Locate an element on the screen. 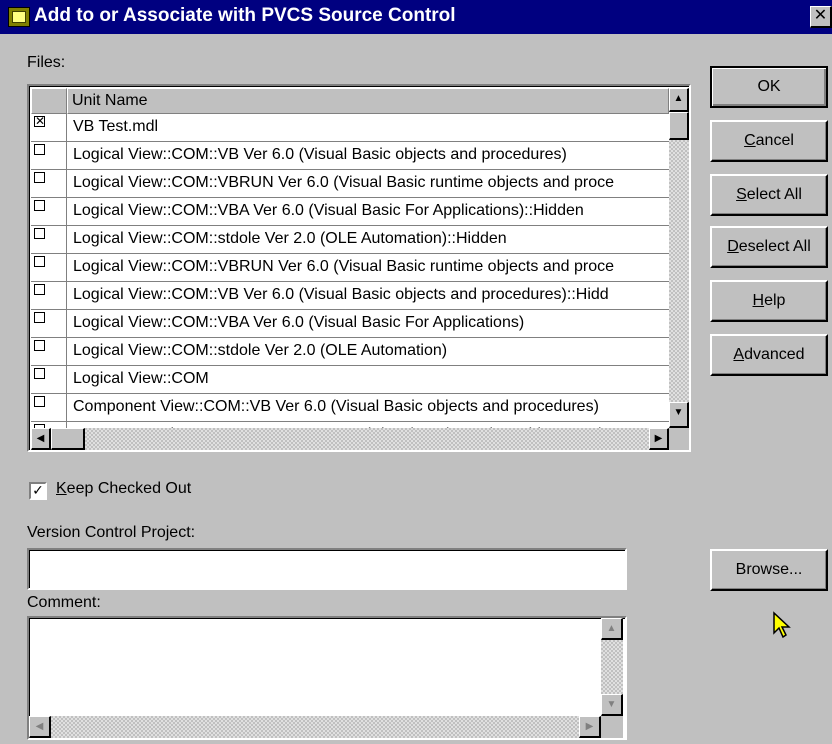 This screenshot has width=832, height=744. select-all-label: elect All is located at coordinates (774, 194).